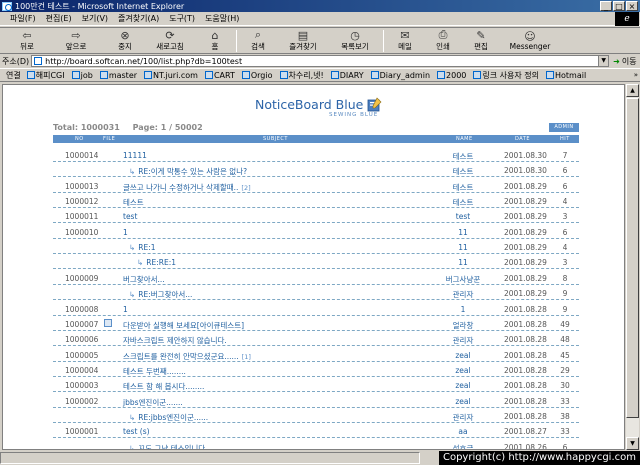  What do you see at coordinates (316, 431) in the screenshot?
I see `table-row: 1000001 test (s) aa 2001.08.27 33` at bounding box center [316, 431].